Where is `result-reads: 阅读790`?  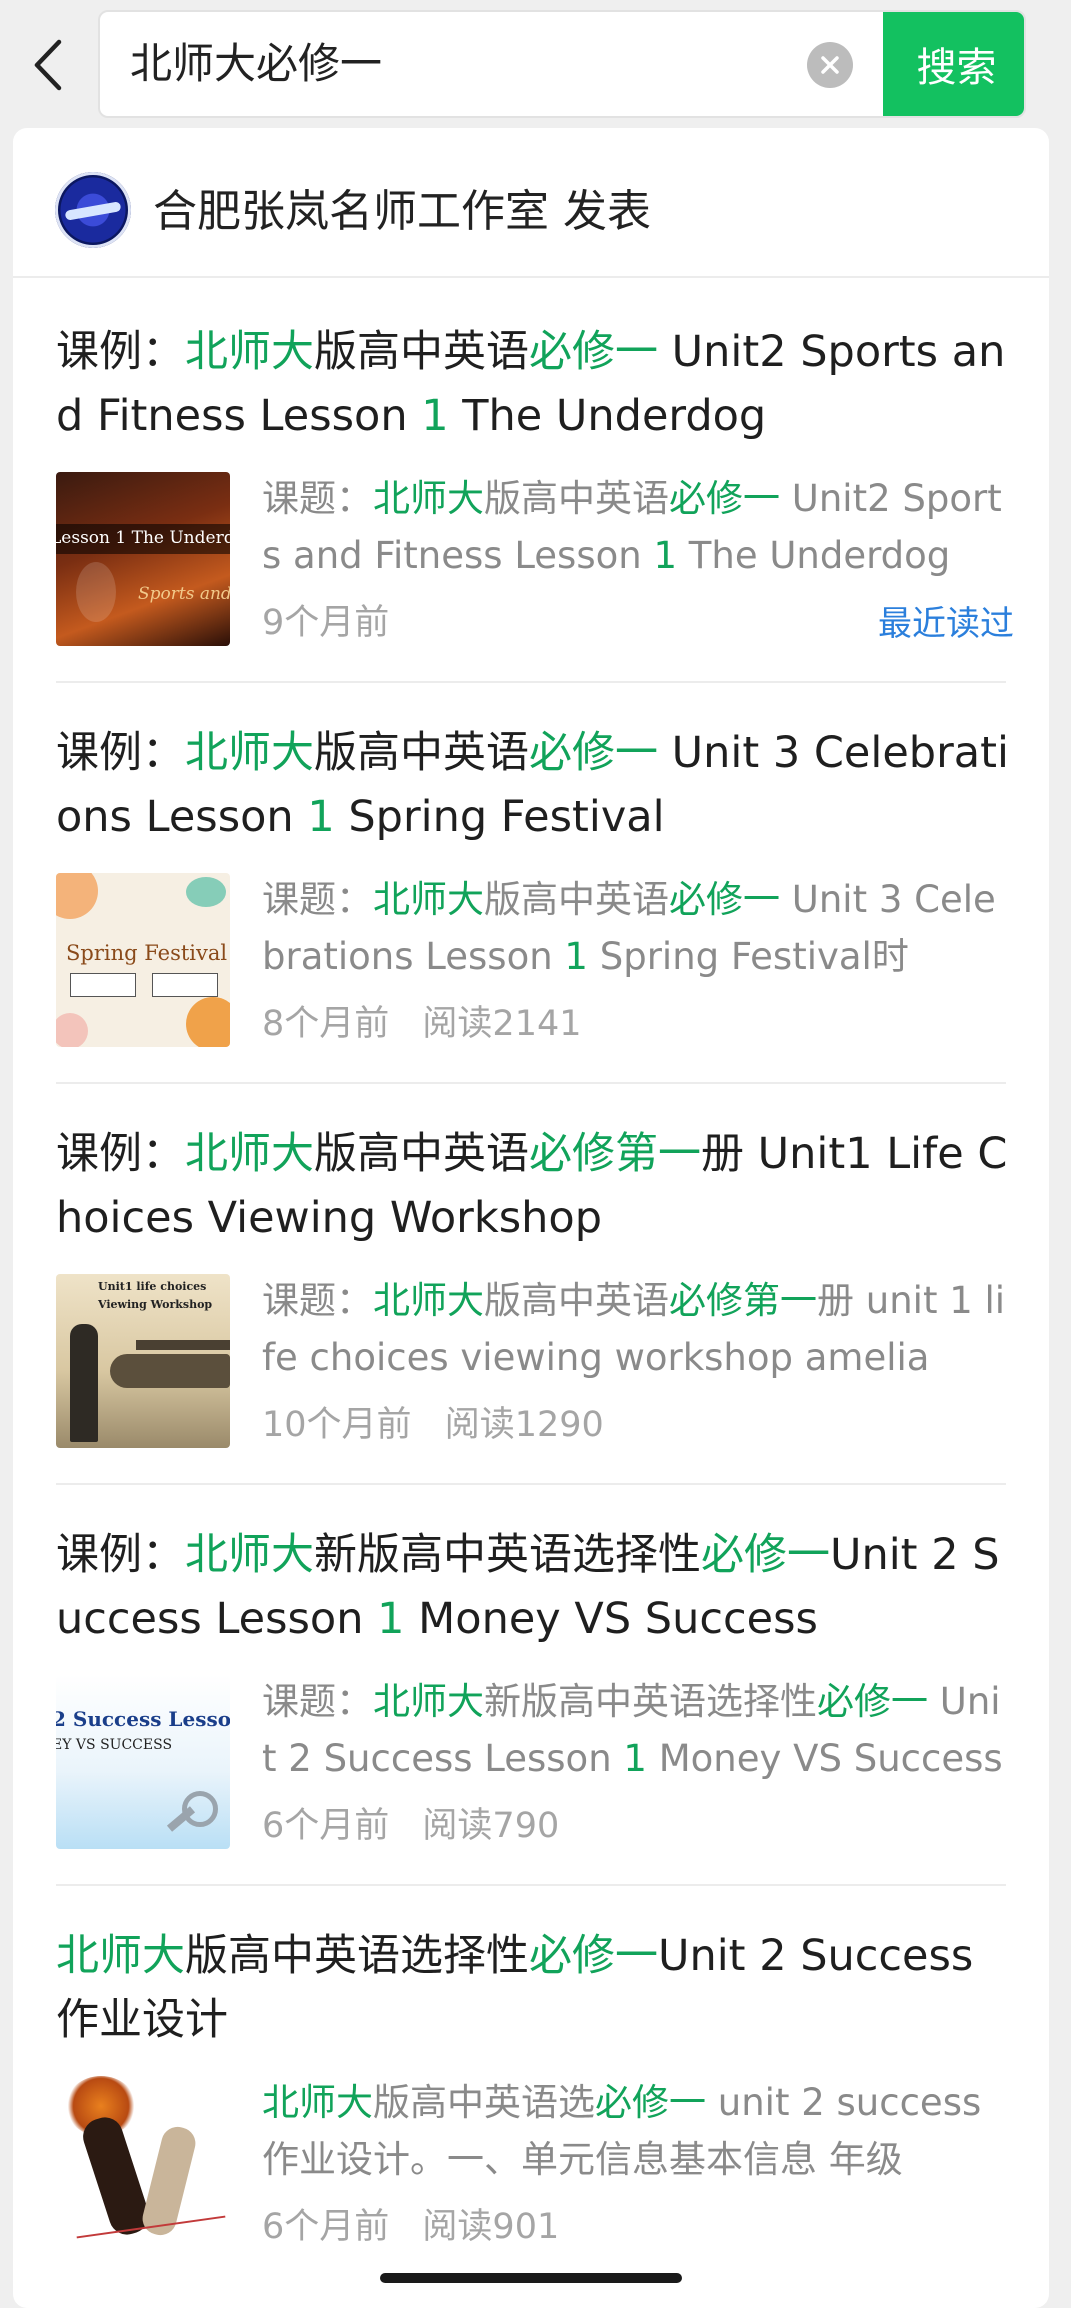 result-reads: 阅读790 is located at coordinates (491, 1826).